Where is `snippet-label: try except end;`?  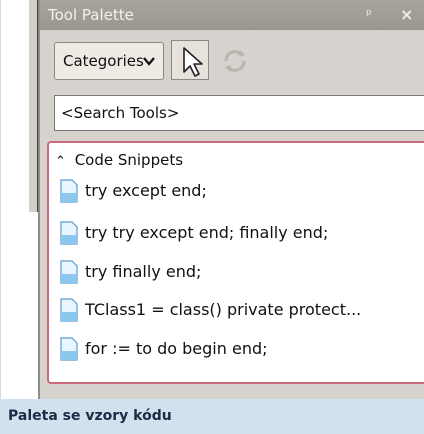 snippet-label: try except end; is located at coordinates (146, 190).